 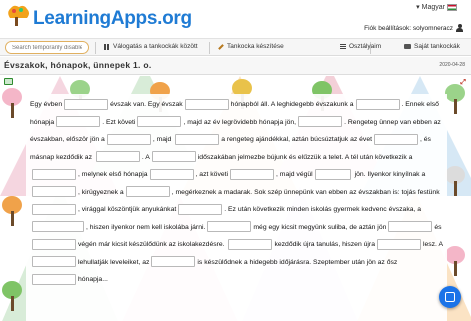 I want to click on page-date: 2020-04-28, so click(x=452, y=65).